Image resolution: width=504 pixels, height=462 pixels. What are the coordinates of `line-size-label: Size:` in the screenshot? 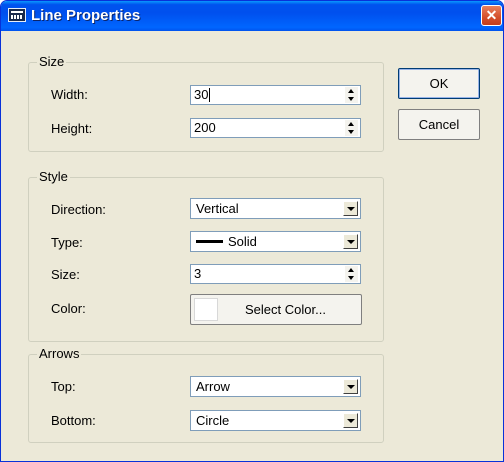 It's located at (65, 274).